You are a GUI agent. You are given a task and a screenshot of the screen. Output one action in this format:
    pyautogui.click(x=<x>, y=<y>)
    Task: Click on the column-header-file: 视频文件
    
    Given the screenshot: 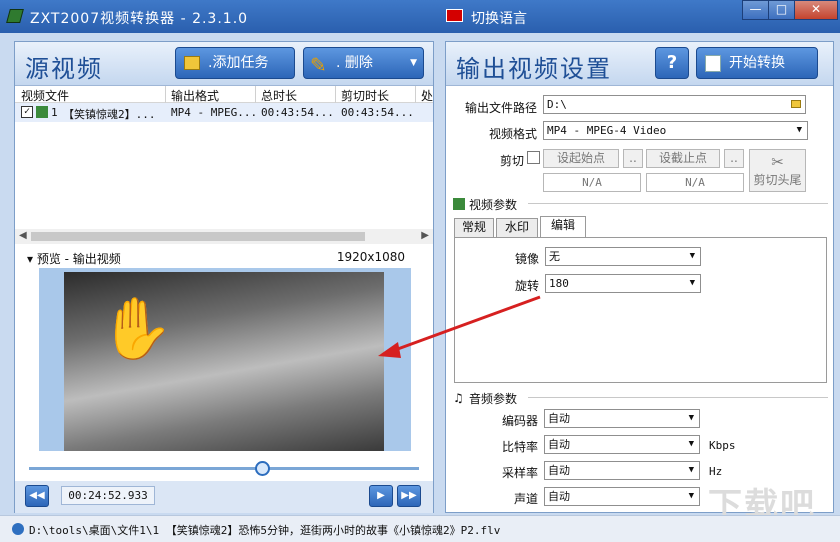 What is the action you would take?
    pyautogui.click(x=45, y=95)
    